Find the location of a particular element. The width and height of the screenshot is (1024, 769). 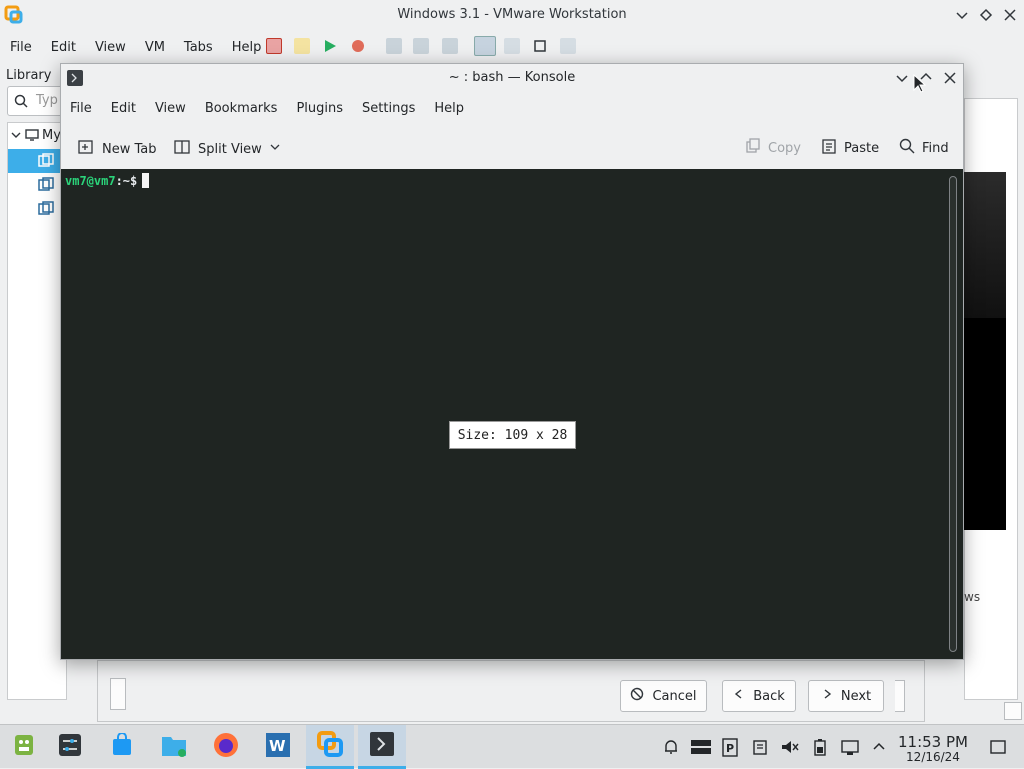

tree-item-selected-vm is located at coordinates (36, 161).